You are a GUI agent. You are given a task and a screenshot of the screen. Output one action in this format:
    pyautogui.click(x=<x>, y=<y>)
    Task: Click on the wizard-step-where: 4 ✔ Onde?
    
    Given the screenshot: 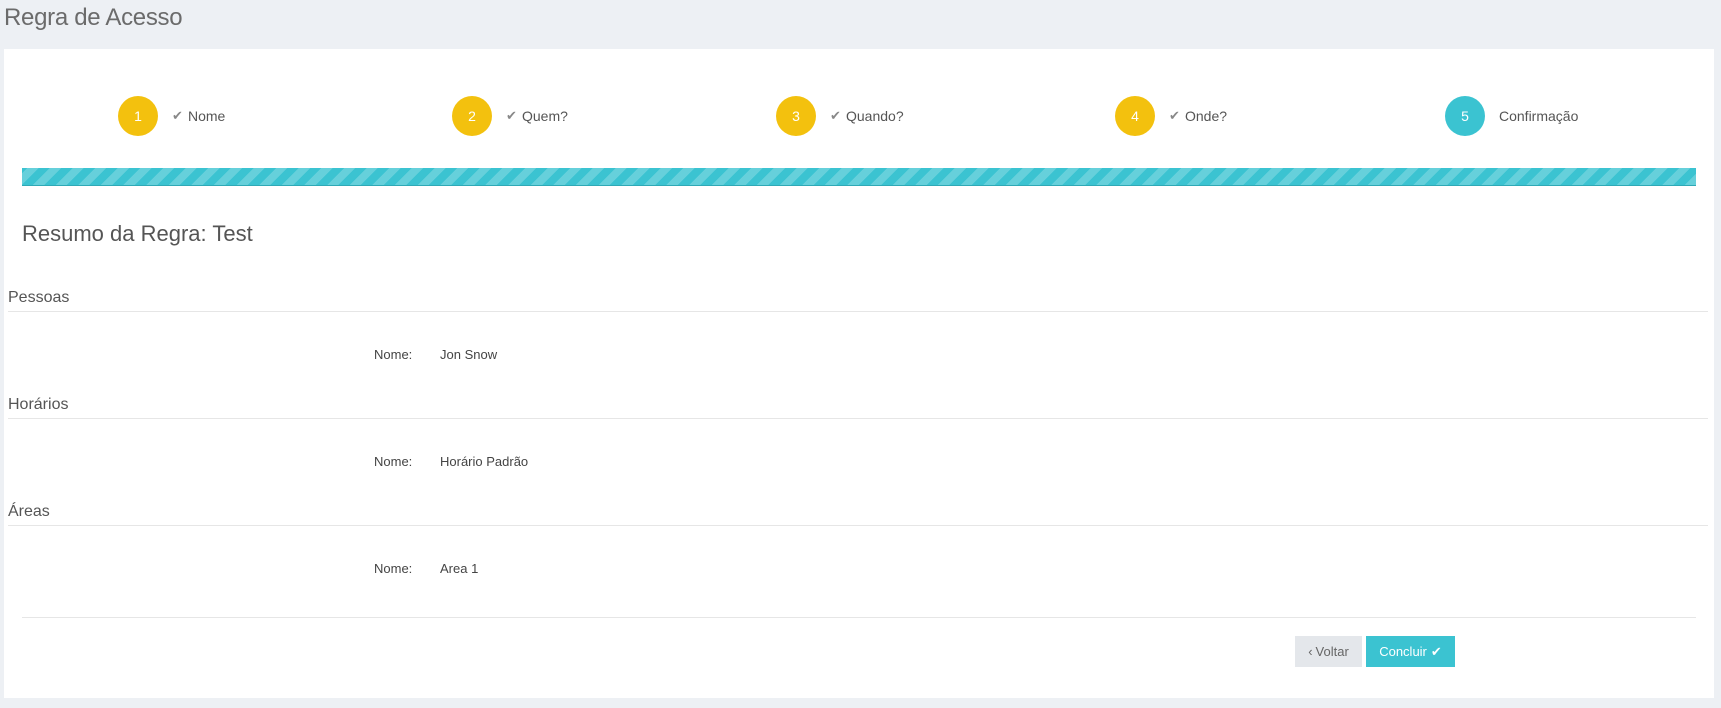 What is the action you would take?
    pyautogui.click(x=1171, y=116)
    